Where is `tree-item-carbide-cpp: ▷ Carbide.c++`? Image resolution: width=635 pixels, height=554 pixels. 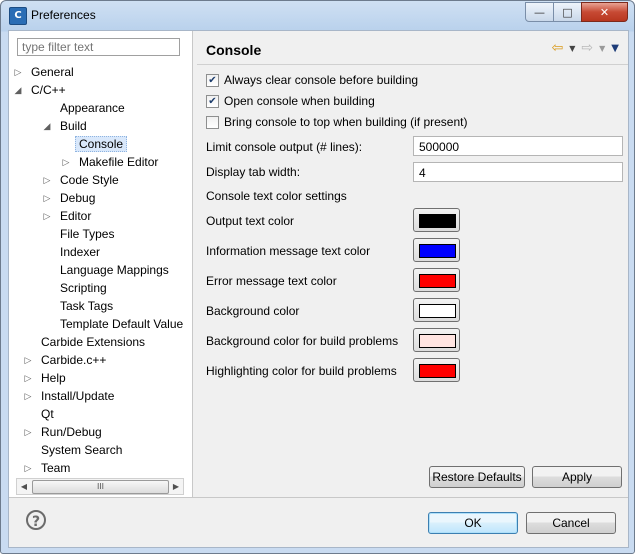 tree-item-carbide-cpp: ▷ Carbide.c++ is located at coordinates (65, 360).